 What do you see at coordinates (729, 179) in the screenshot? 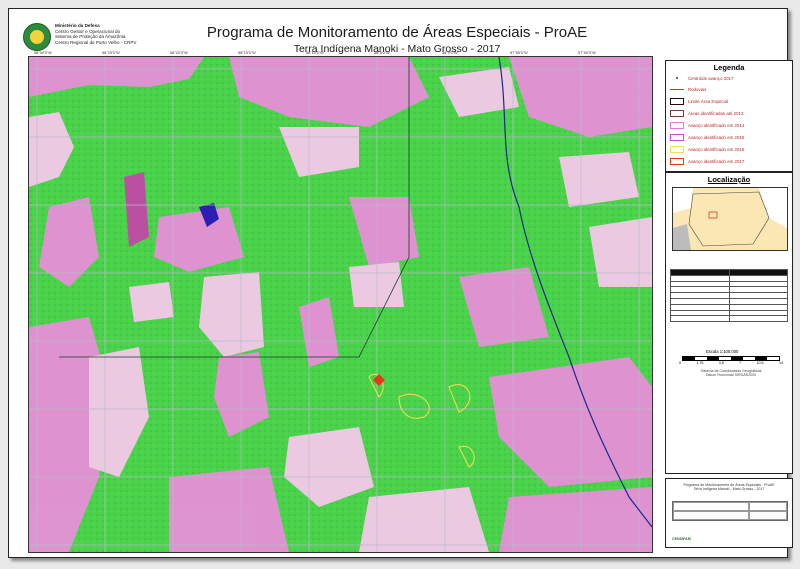
I see `location-title: Localização` at bounding box center [729, 179].